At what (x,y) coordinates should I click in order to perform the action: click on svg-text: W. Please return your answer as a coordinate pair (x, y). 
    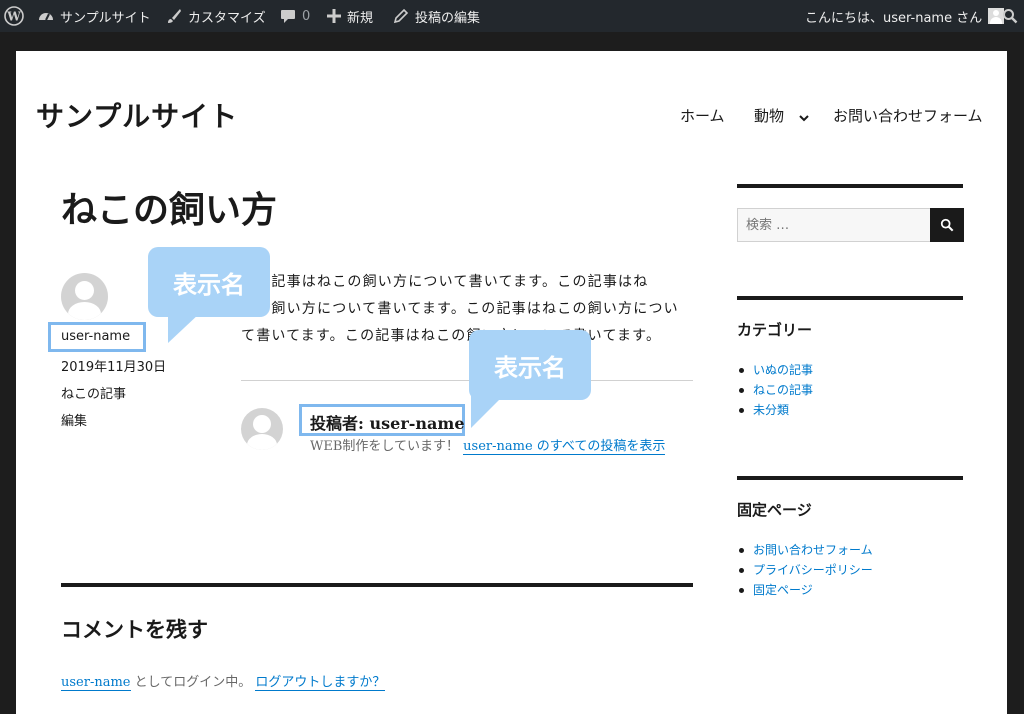
    Looking at the image, I should click on (13, 17).